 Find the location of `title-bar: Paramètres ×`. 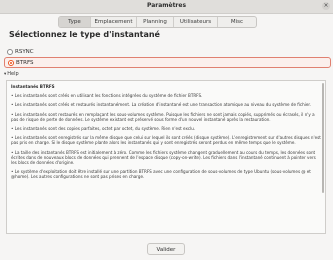

title-bar: Paramètres × is located at coordinates (166, 7).